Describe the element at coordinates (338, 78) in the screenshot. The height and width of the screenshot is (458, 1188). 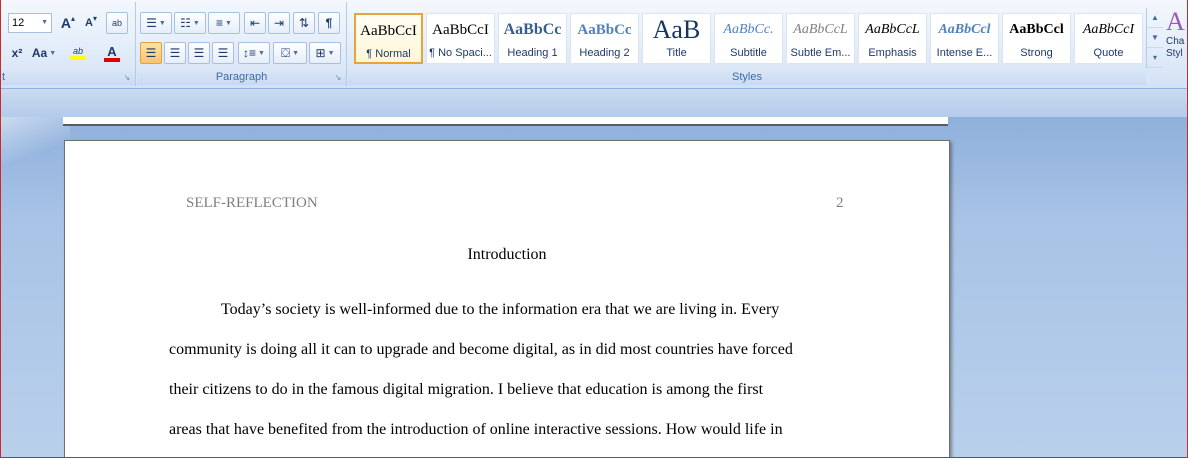
I see `paragraph-dialog-launcher-icon: ↘` at that location.